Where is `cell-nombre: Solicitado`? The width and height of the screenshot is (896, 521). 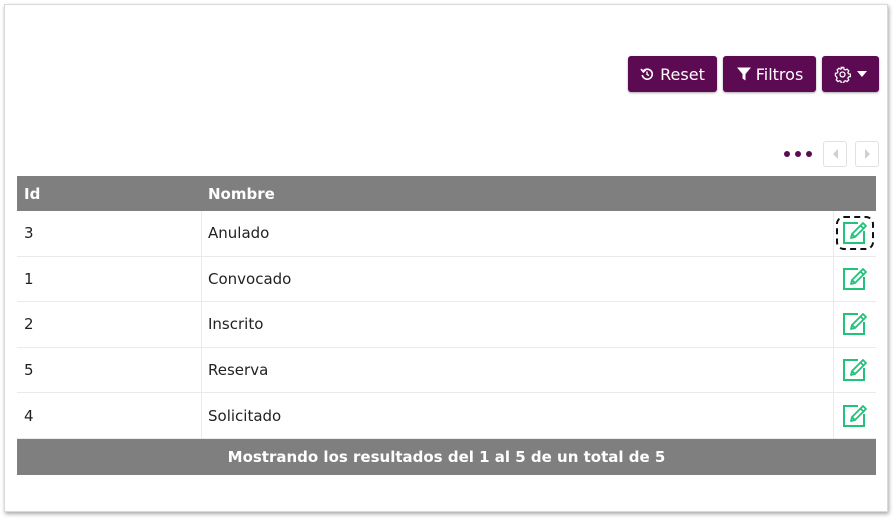 cell-nombre: Solicitado is located at coordinates (245, 415).